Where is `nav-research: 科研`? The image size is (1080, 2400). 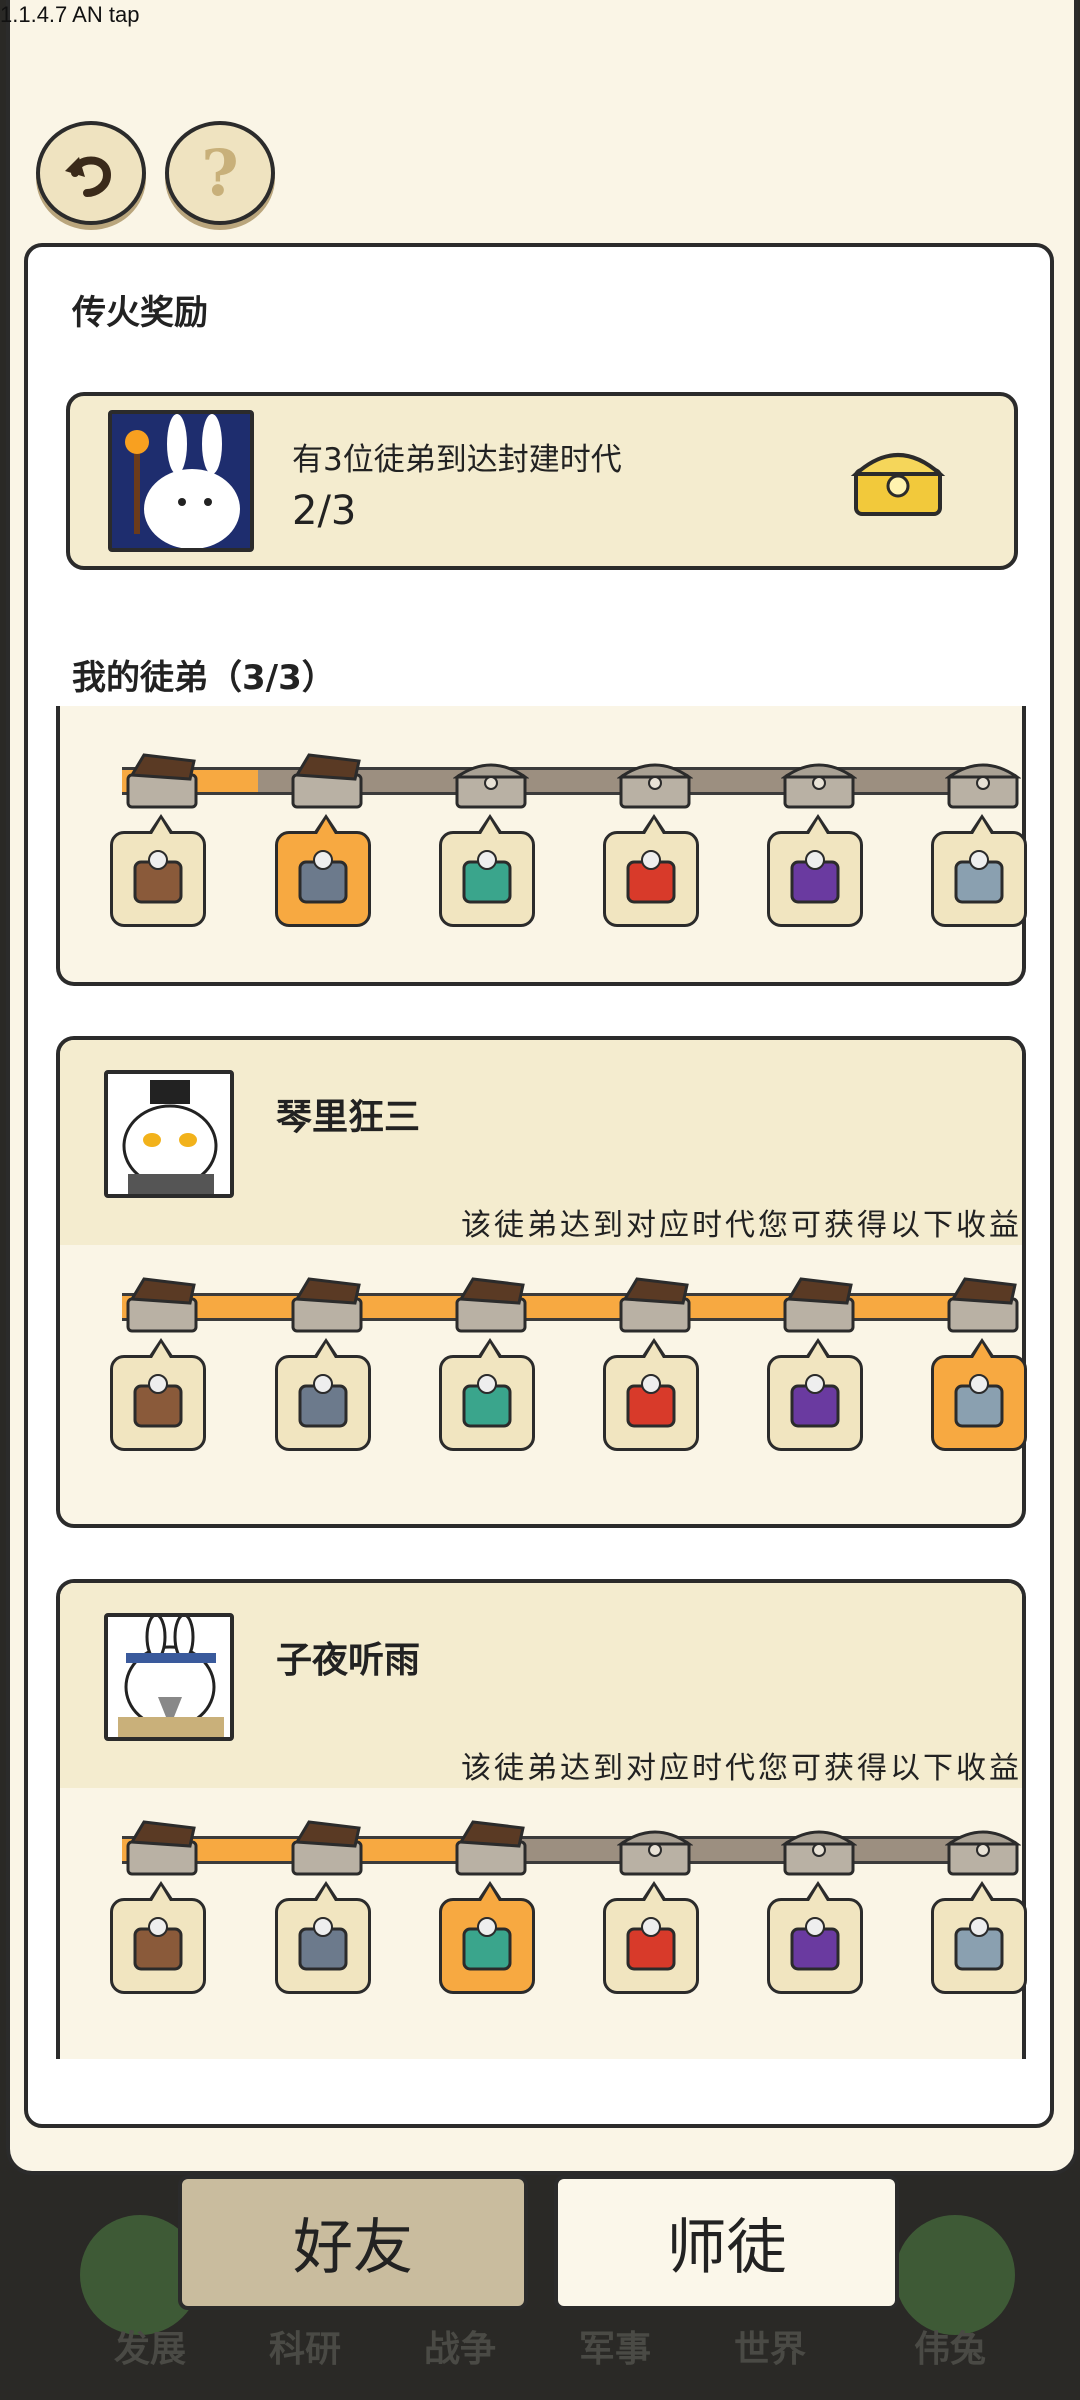 nav-research: 科研 is located at coordinates (305, 2346).